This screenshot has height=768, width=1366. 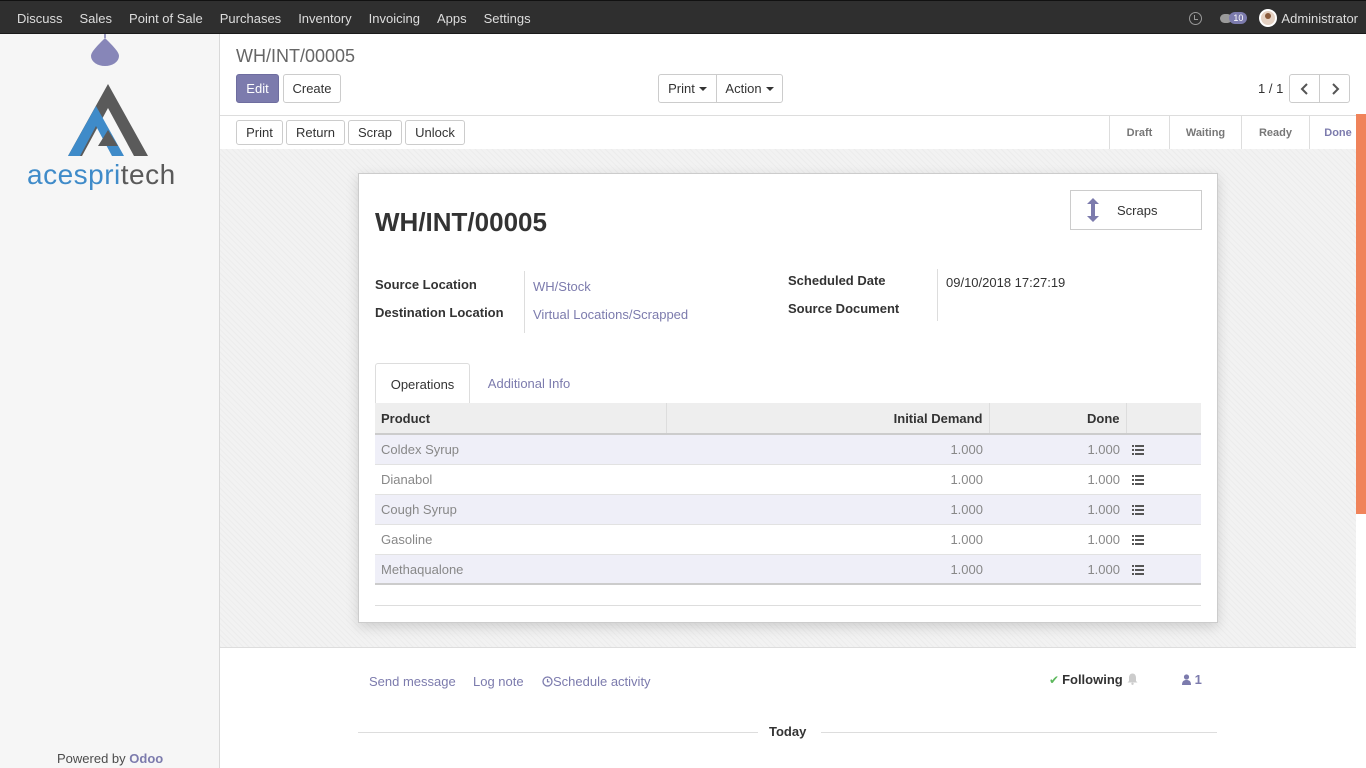 What do you see at coordinates (1093, 210) in the screenshot?
I see `arrows-vertical-icon` at bounding box center [1093, 210].